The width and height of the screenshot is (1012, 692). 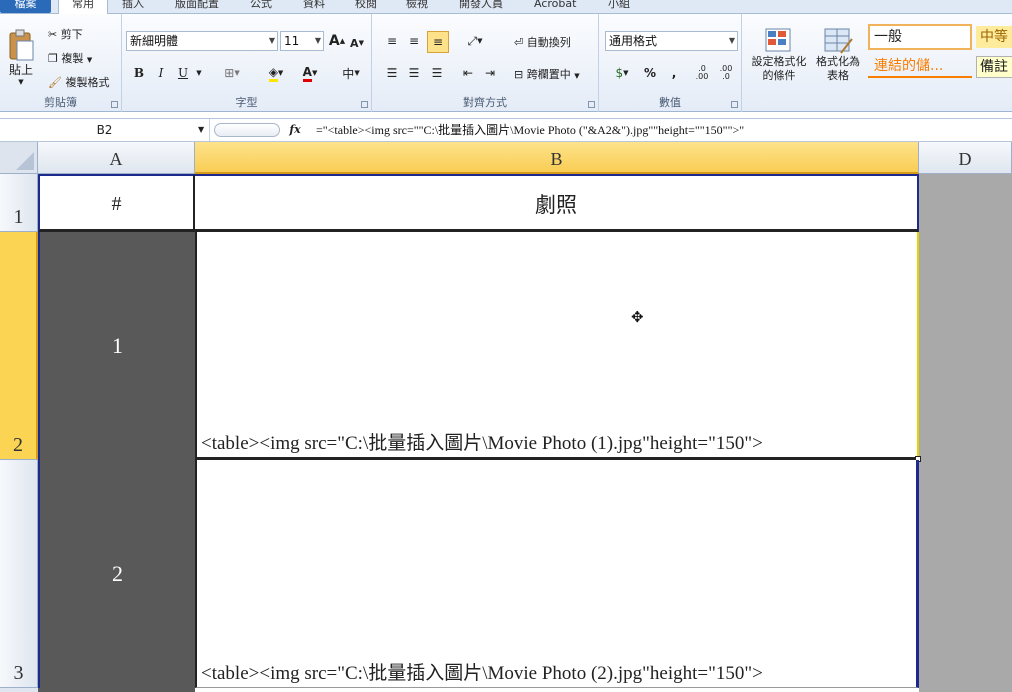 I want to click on align-top-button: ≡, so click(x=392, y=41).